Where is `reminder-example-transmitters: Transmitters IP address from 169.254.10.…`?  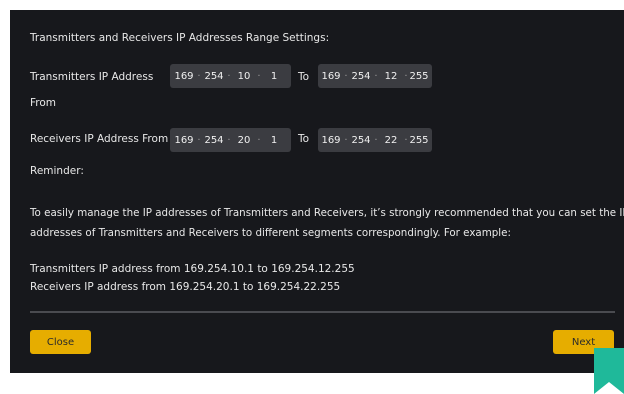 reminder-example-transmitters: Transmitters IP address from 169.254.10.… is located at coordinates (192, 269).